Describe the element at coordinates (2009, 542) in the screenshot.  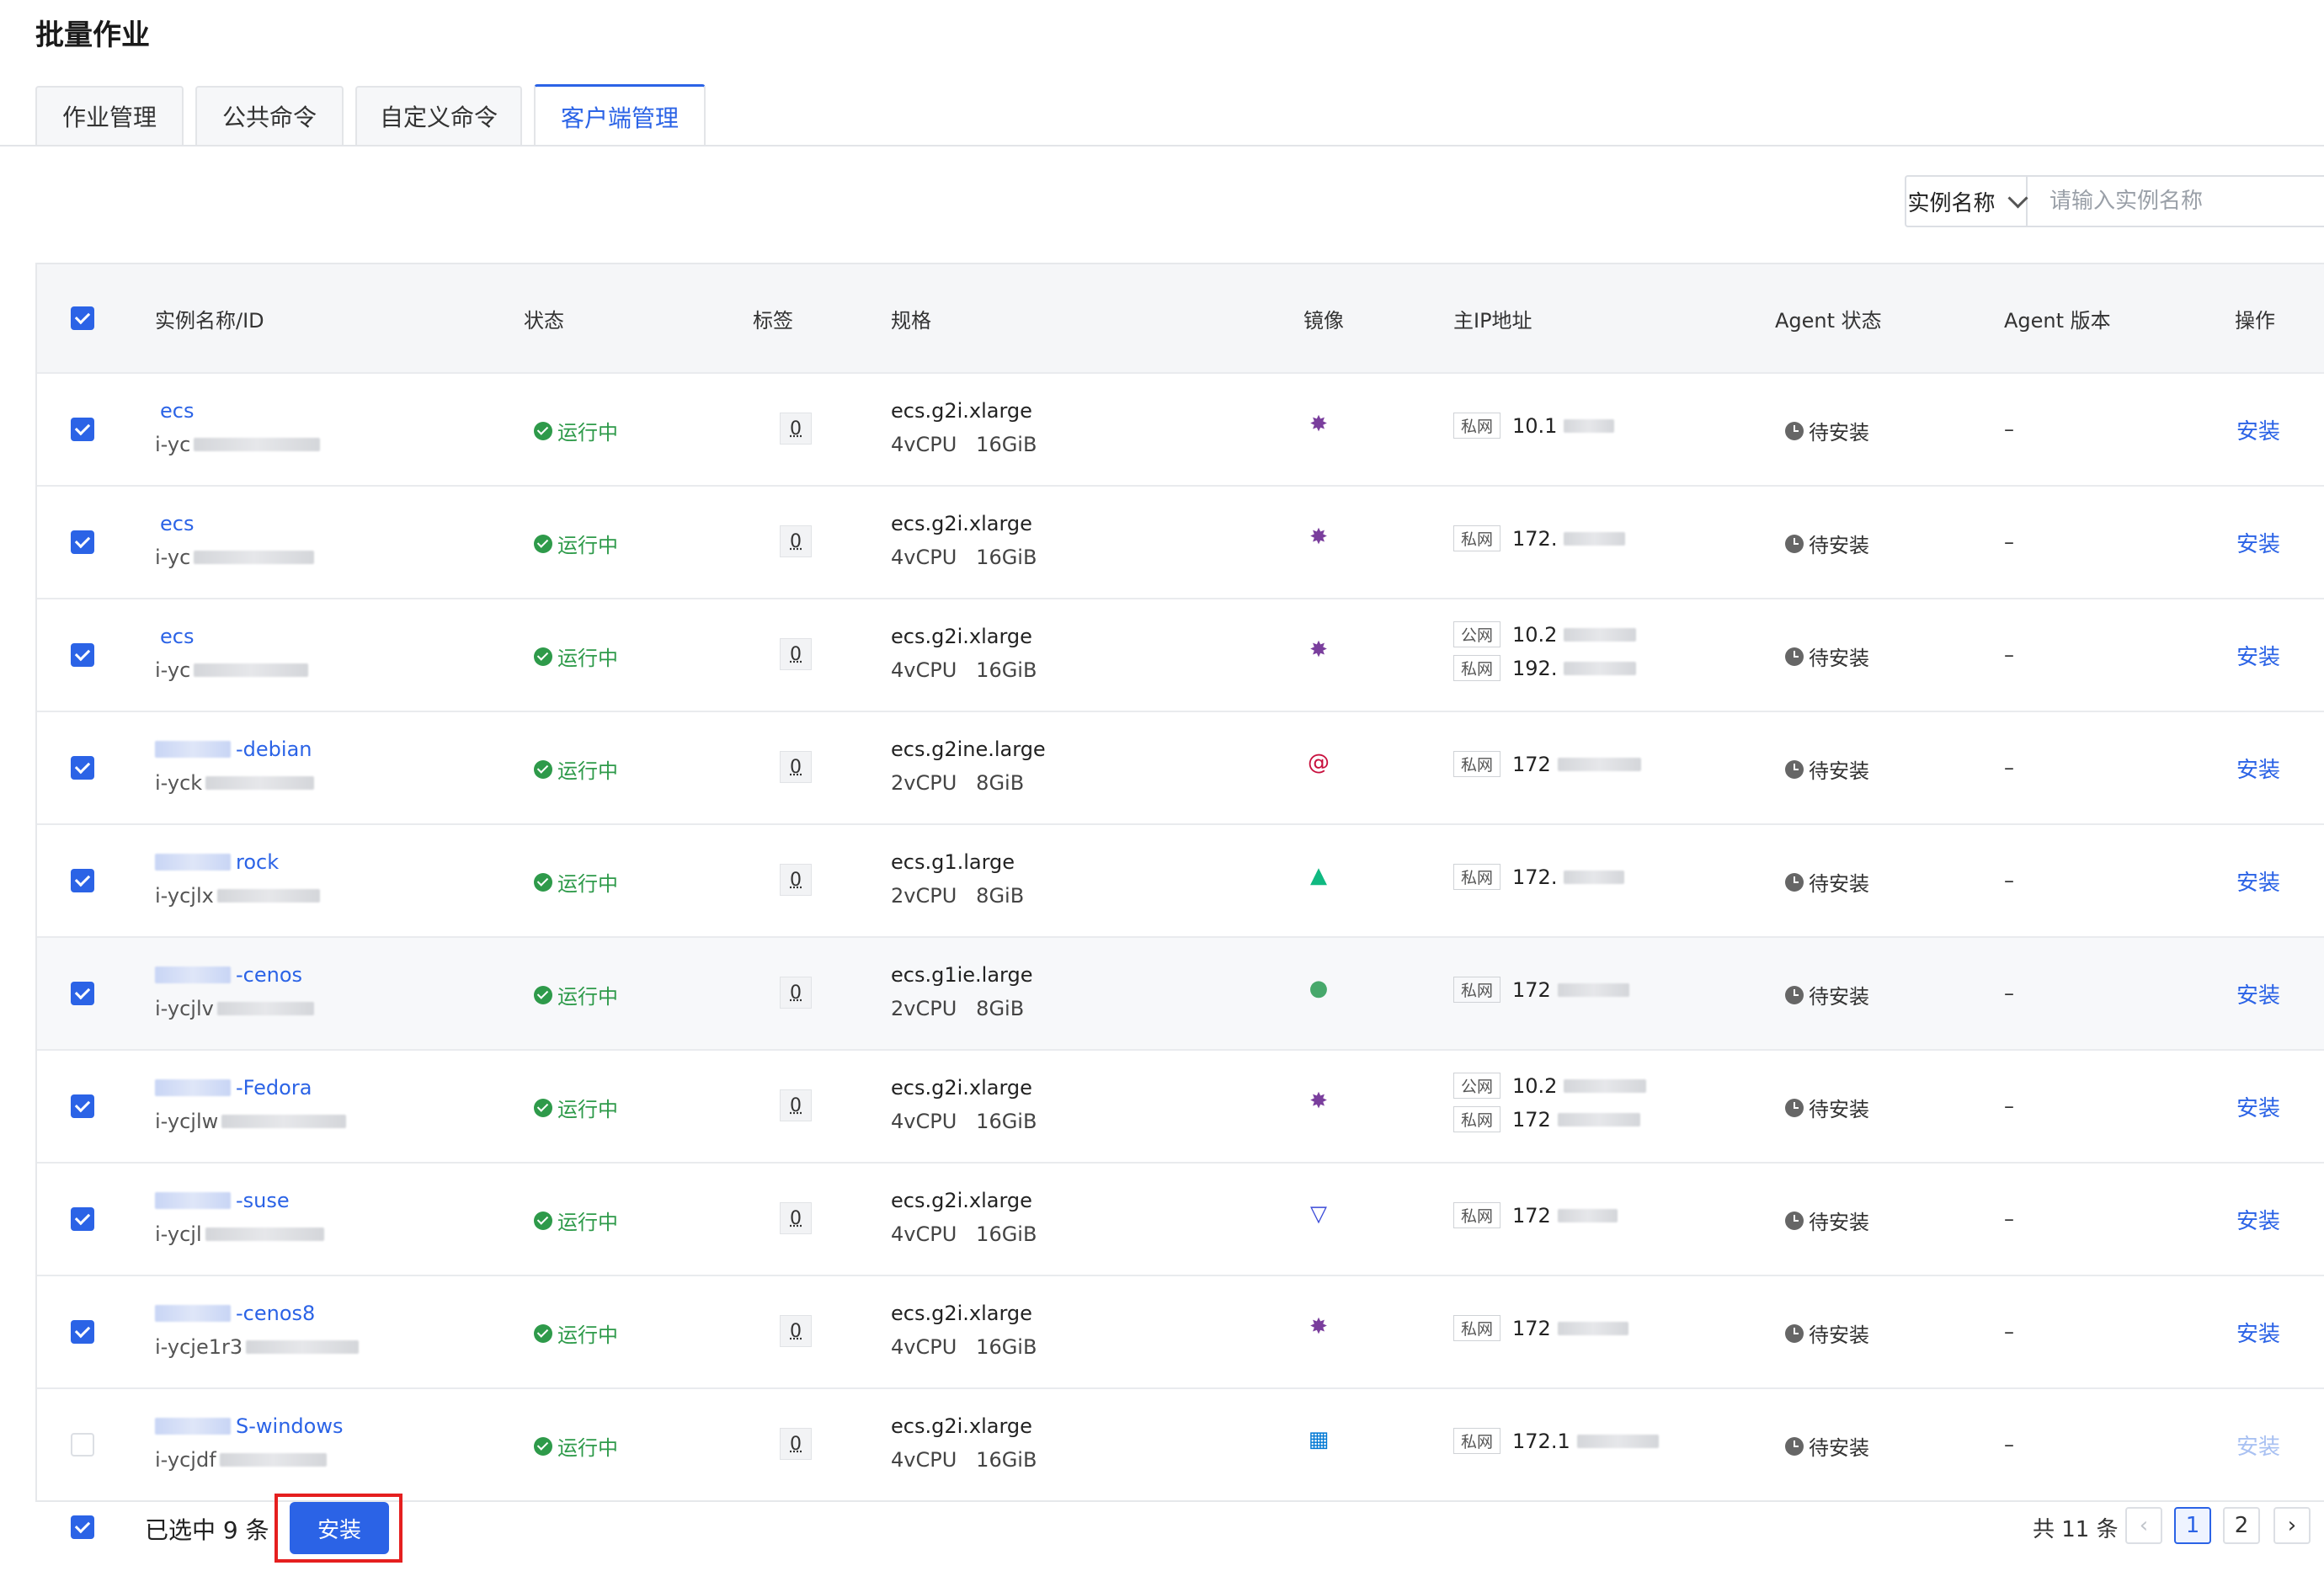
I see `agent-version: –` at that location.